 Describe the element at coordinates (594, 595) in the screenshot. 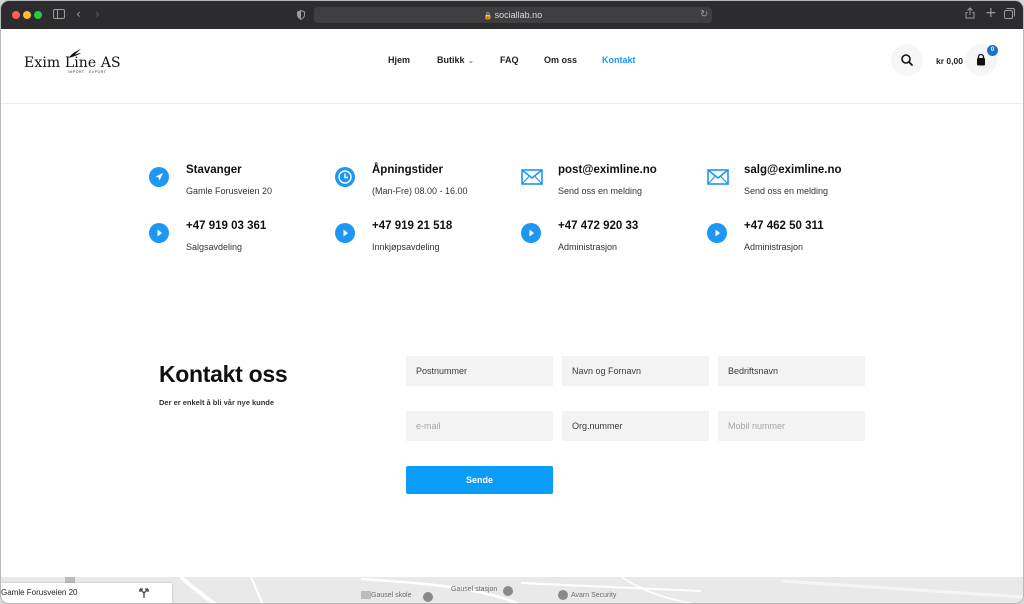

I see `map-label-business: Avarn Security` at that location.